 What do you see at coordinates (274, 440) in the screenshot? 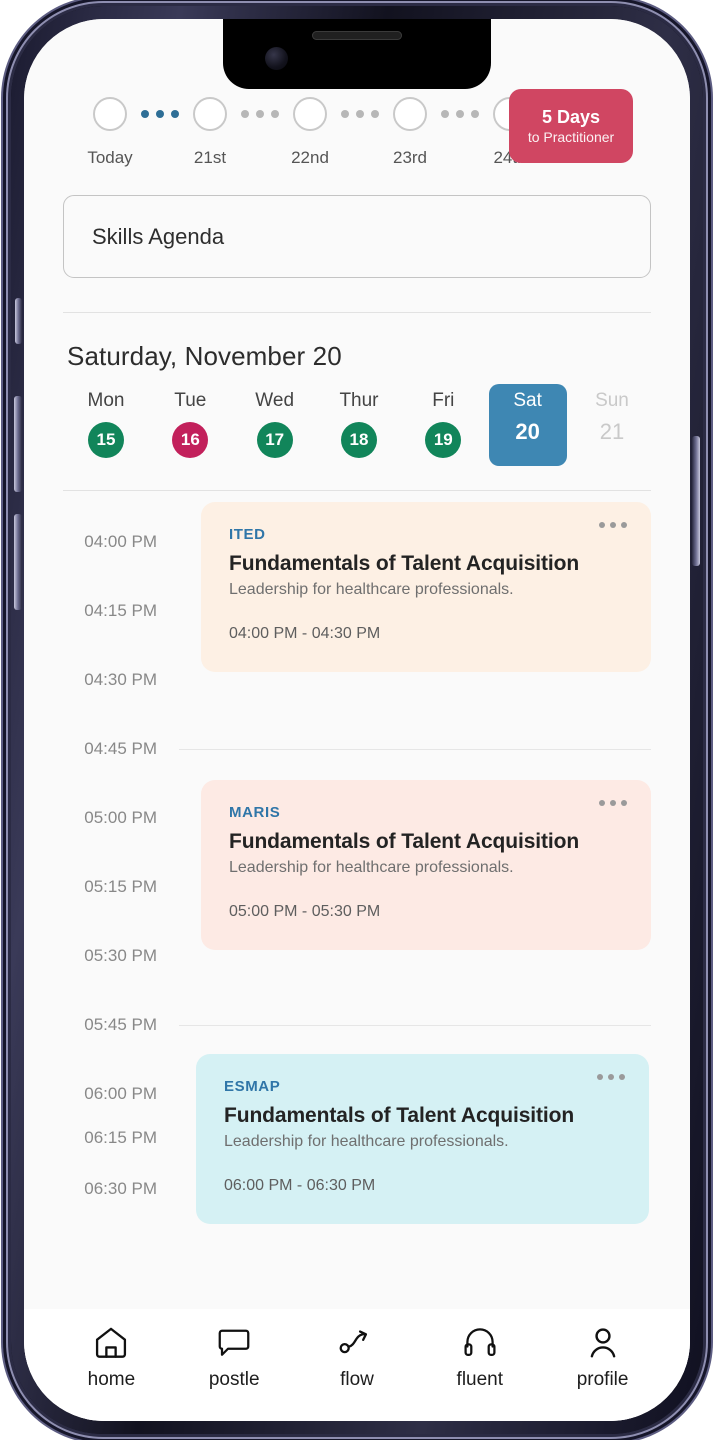
I see `weekday-number: 17` at bounding box center [274, 440].